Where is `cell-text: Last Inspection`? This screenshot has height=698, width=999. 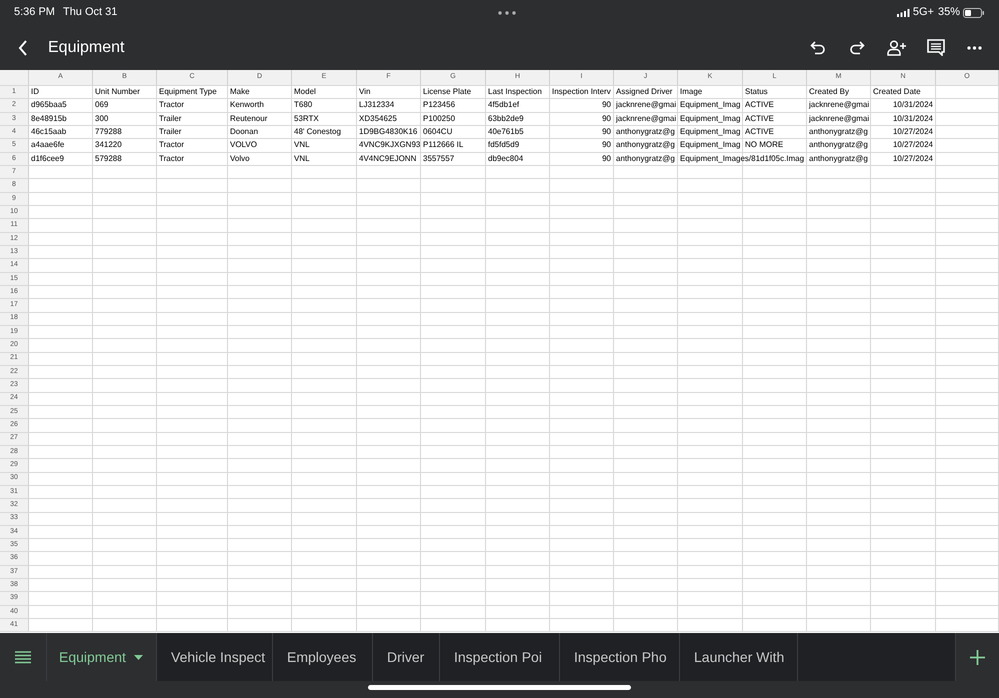
cell-text: Last Inspection is located at coordinates (515, 92).